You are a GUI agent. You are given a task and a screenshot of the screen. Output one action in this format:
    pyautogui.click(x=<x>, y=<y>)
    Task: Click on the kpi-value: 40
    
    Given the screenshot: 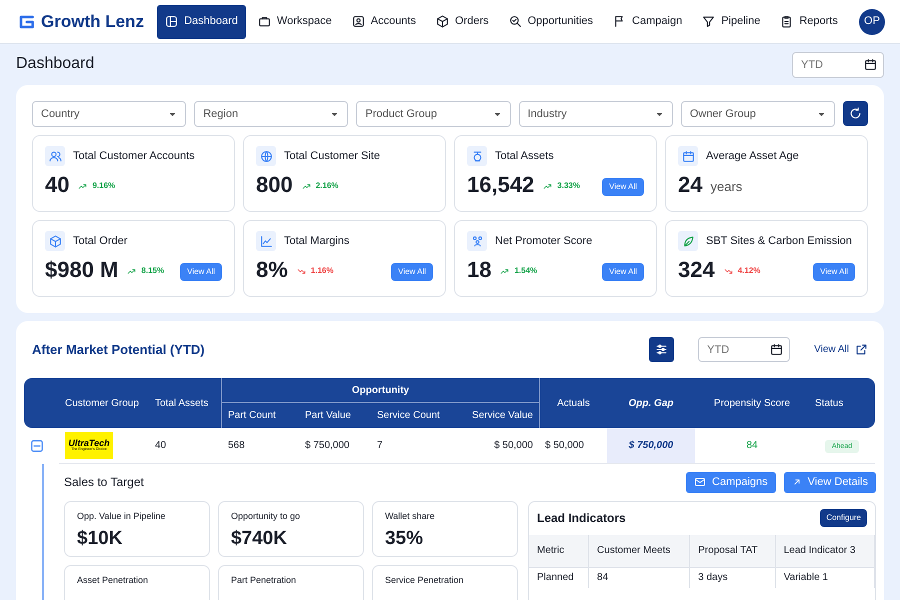 What is the action you would take?
    pyautogui.click(x=57, y=185)
    